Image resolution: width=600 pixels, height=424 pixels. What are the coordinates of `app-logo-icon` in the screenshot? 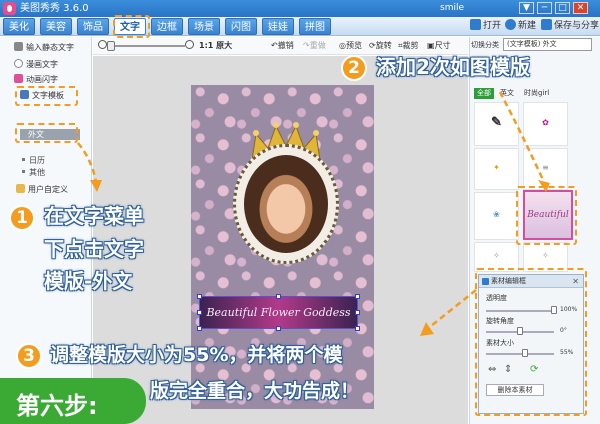 It's located at (9, 8).